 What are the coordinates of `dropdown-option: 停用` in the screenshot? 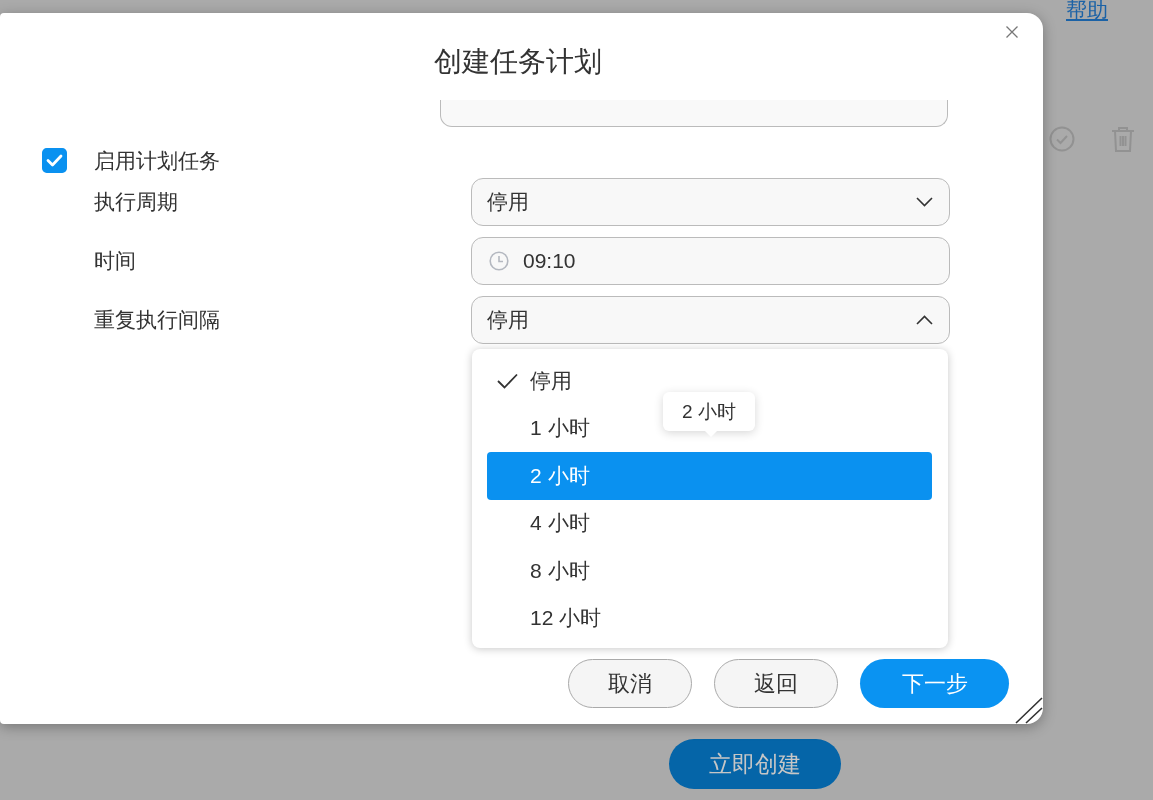 It's located at (535, 381).